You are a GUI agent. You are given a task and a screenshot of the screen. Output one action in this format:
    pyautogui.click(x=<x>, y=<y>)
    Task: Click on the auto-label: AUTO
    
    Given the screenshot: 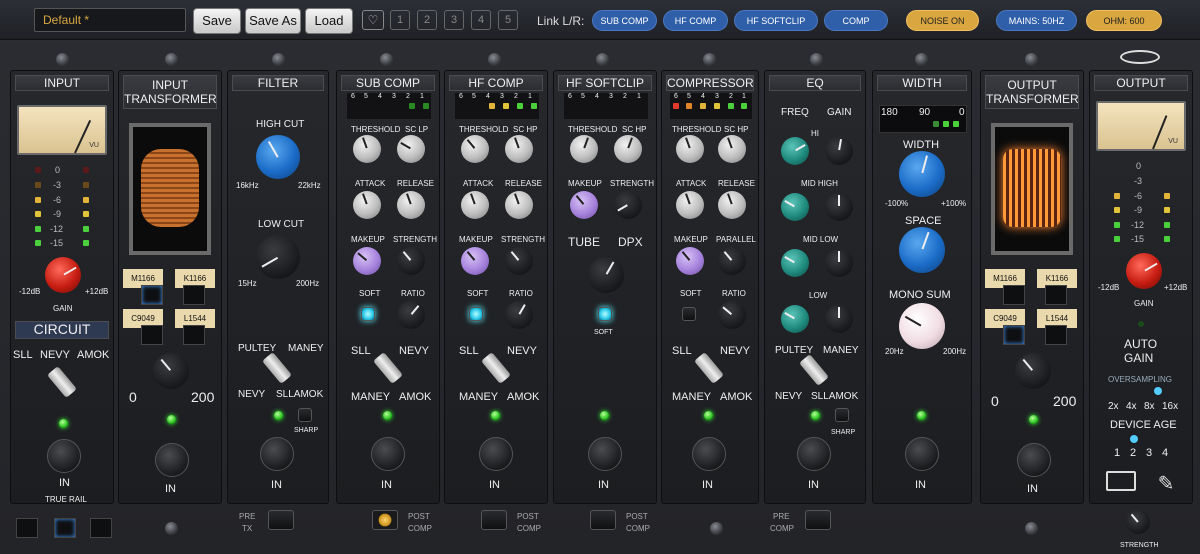 What is the action you would take?
    pyautogui.click(x=1140, y=344)
    